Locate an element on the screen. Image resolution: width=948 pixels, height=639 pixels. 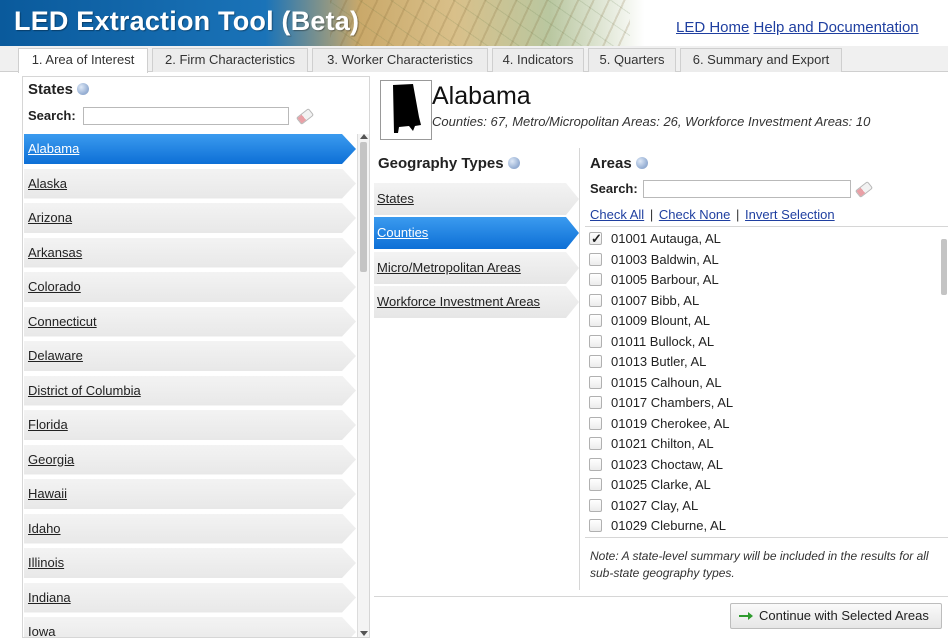
state-name: Alabama is located at coordinates (481, 96).